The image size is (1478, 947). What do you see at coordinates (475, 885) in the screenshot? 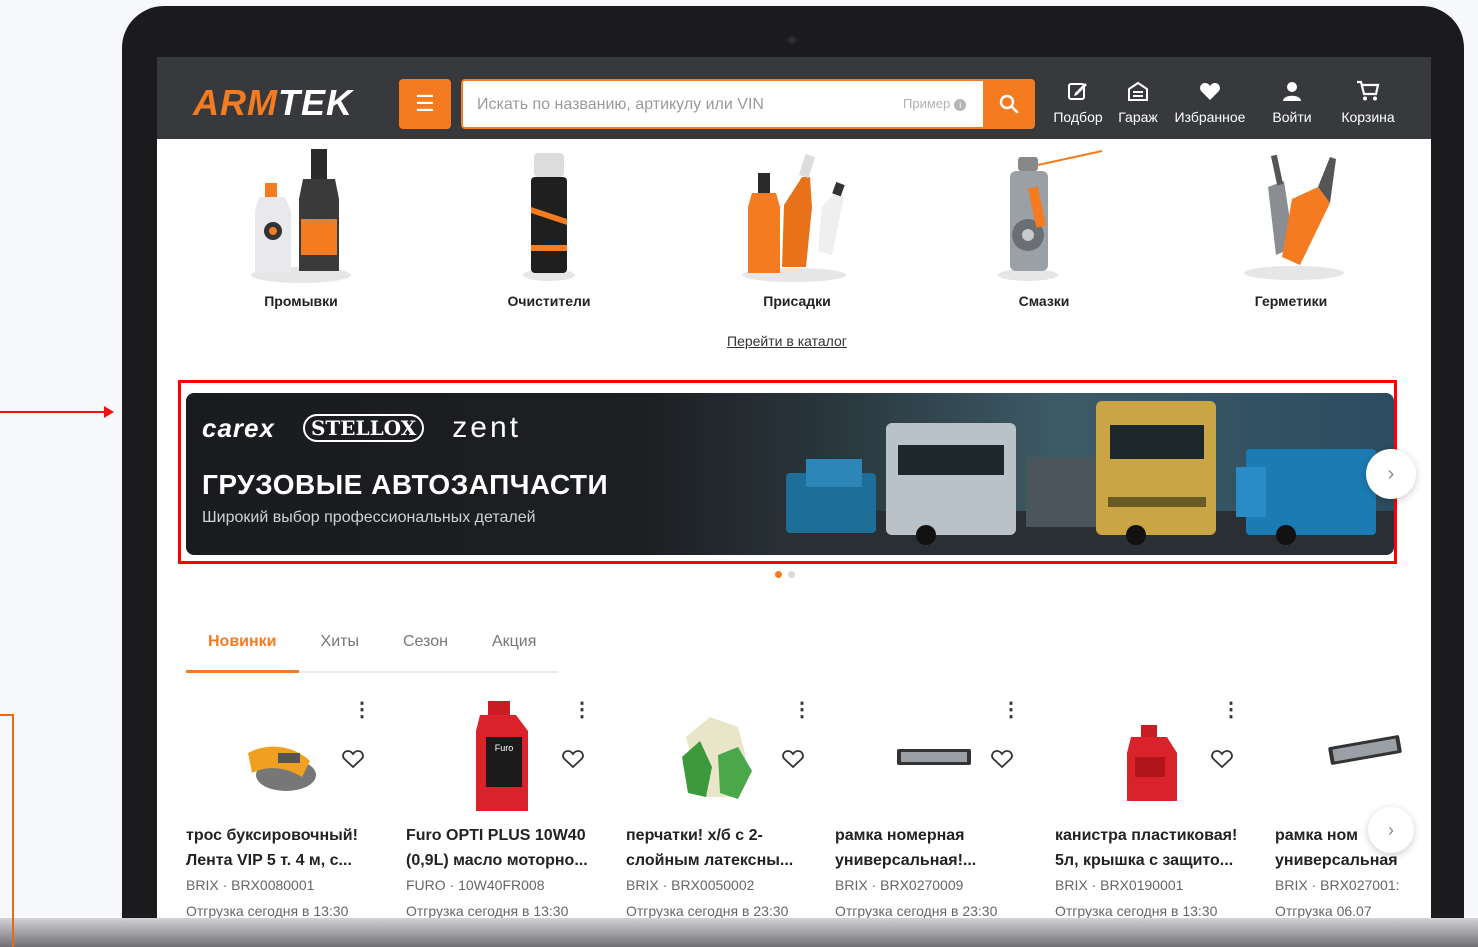
I see `product-sku: FURO · 10W40FR008` at bounding box center [475, 885].